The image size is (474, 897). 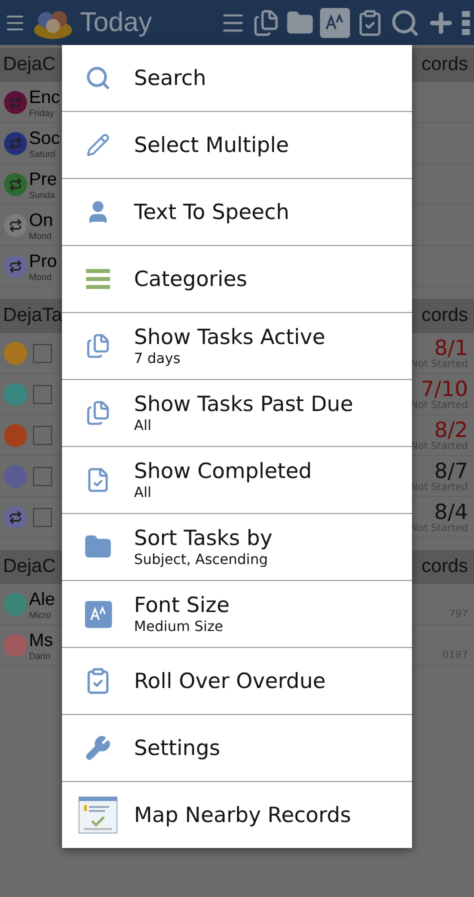 What do you see at coordinates (41, 220) in the screenshot?
I see `row-title: On` at bounding box center [41, 220].